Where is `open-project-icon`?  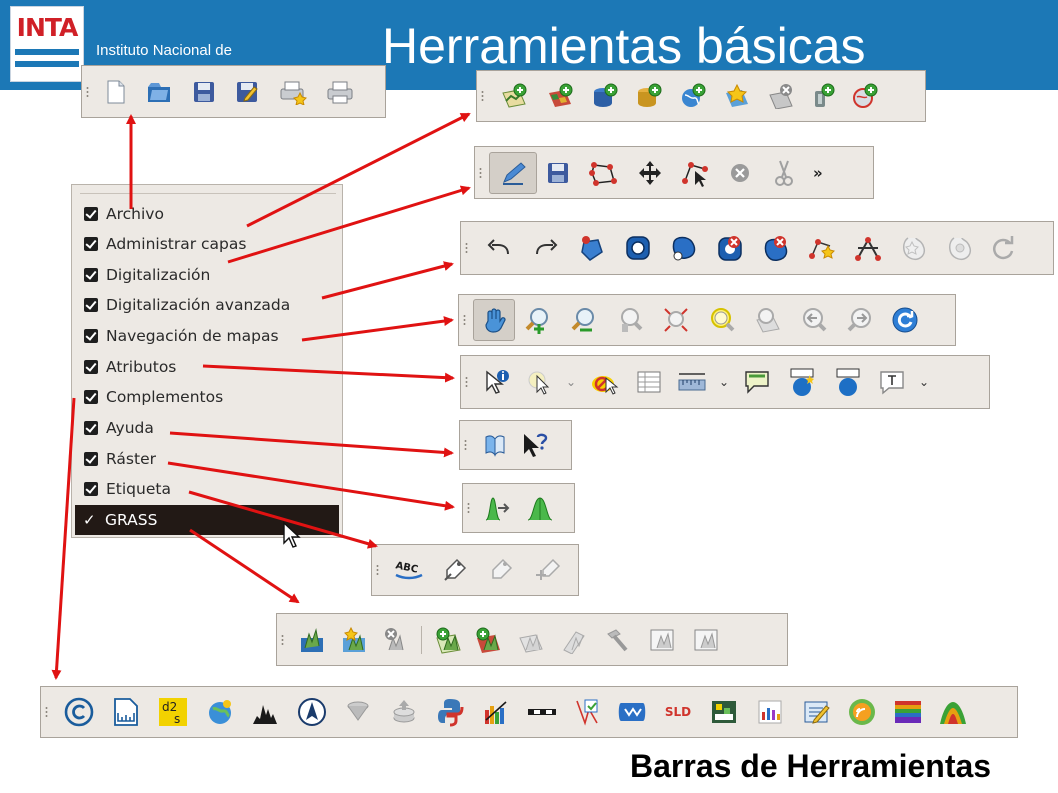
open-project-icon is located at coordinates (159, 92).